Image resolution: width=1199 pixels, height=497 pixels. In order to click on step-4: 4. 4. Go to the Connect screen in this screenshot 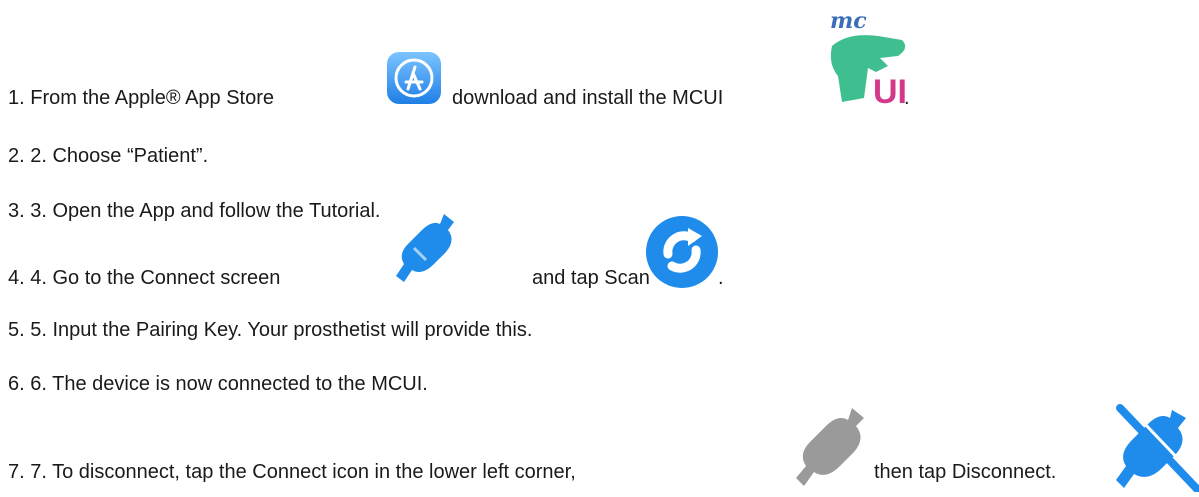, I will do `click(144, 278)`.